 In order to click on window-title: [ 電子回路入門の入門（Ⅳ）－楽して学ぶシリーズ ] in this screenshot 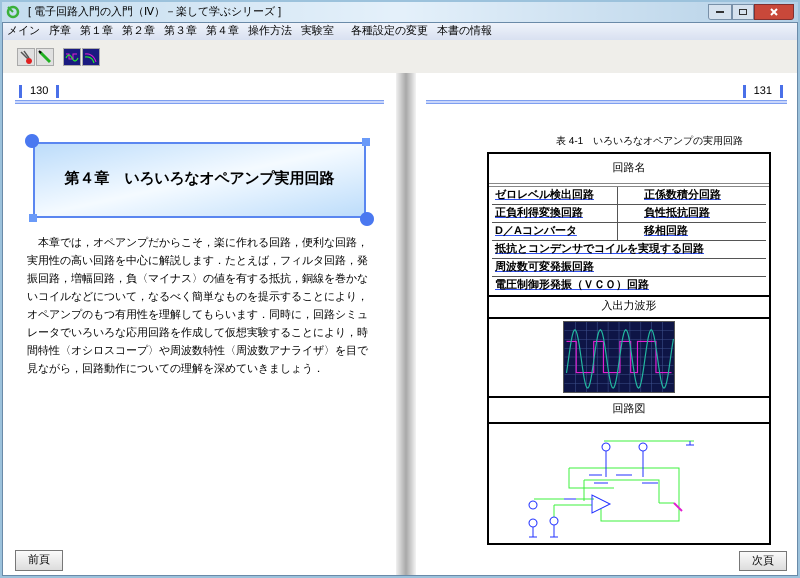, I will do `click(155, 12)`.